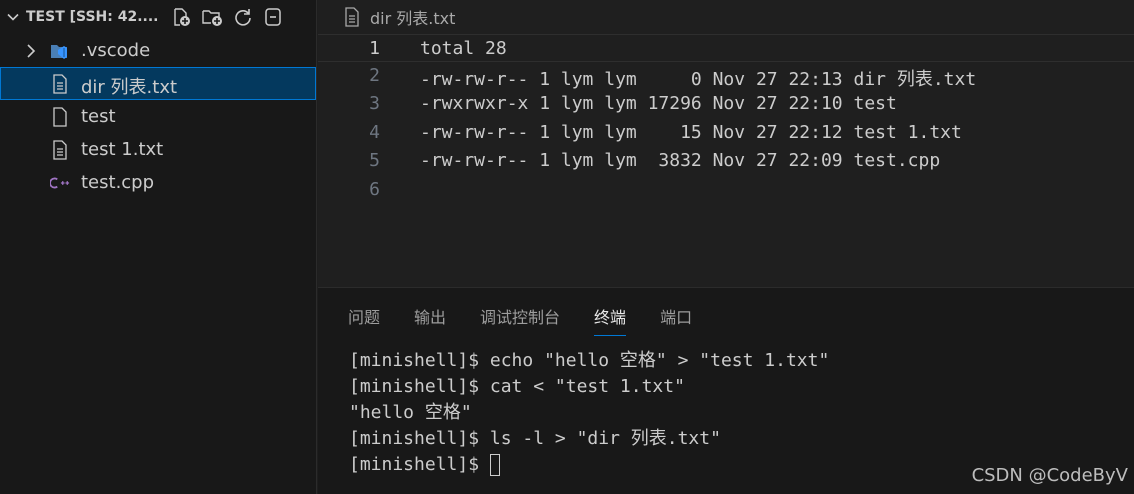  I want to click on tree-item-dir-txt: dir 列表.txt, so click(158, 83).